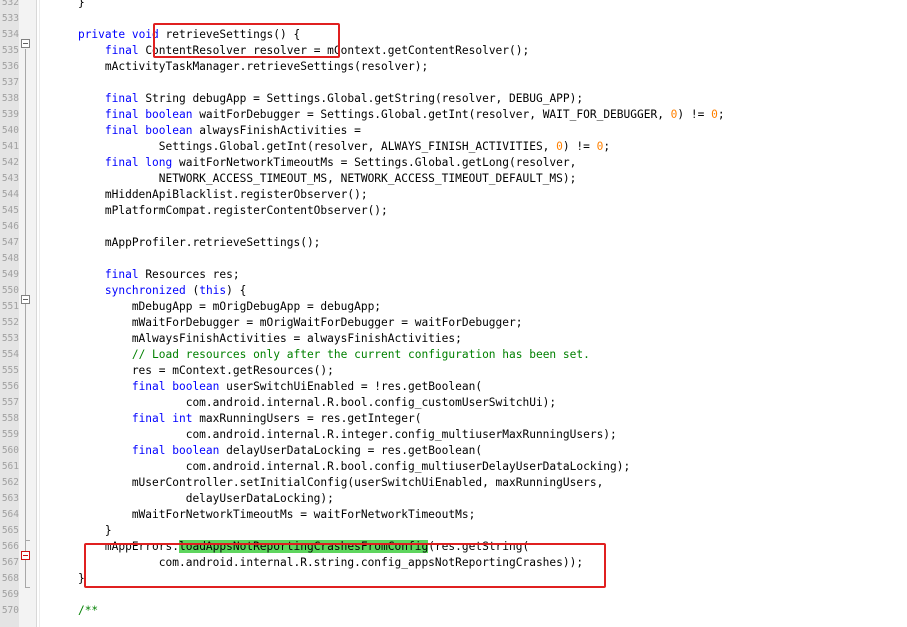 This screenshot has height=627, width=907. I want to click on code-line: 569, so click(453, 595).